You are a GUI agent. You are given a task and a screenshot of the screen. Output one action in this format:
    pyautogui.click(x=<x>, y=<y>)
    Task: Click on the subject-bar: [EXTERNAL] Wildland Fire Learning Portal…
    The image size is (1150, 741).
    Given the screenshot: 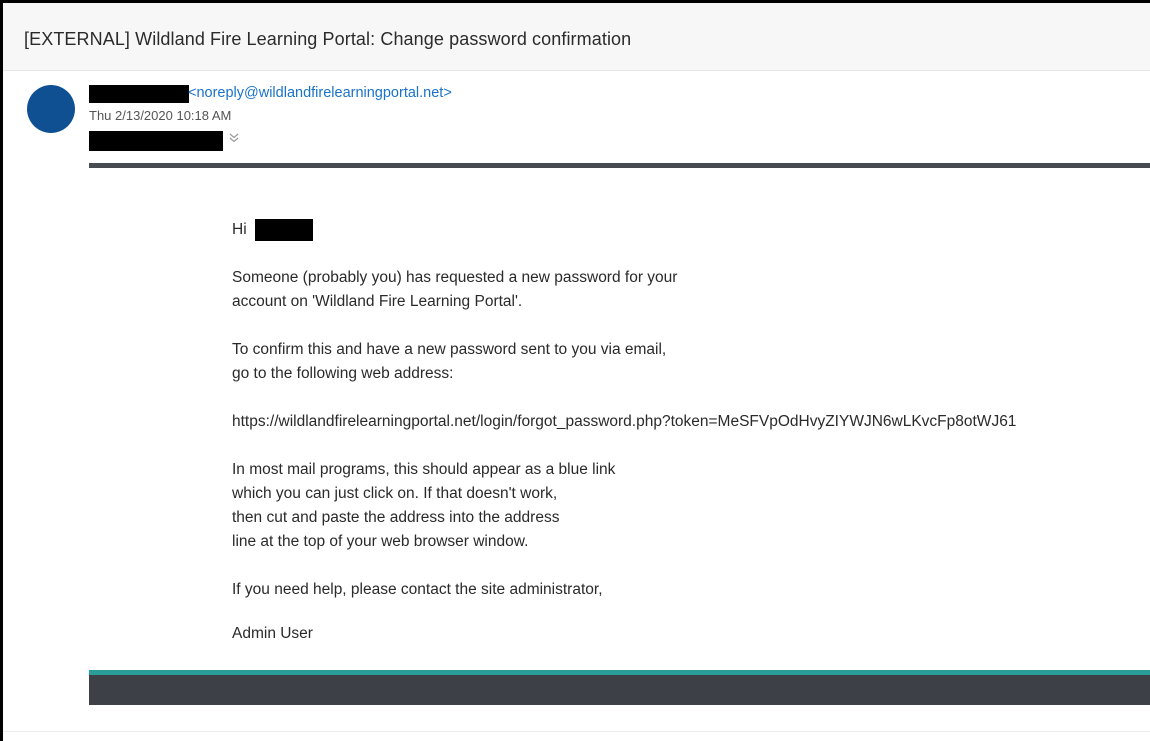 What is the action you would take?
    pyautogui.click(x=576, y=37)
    